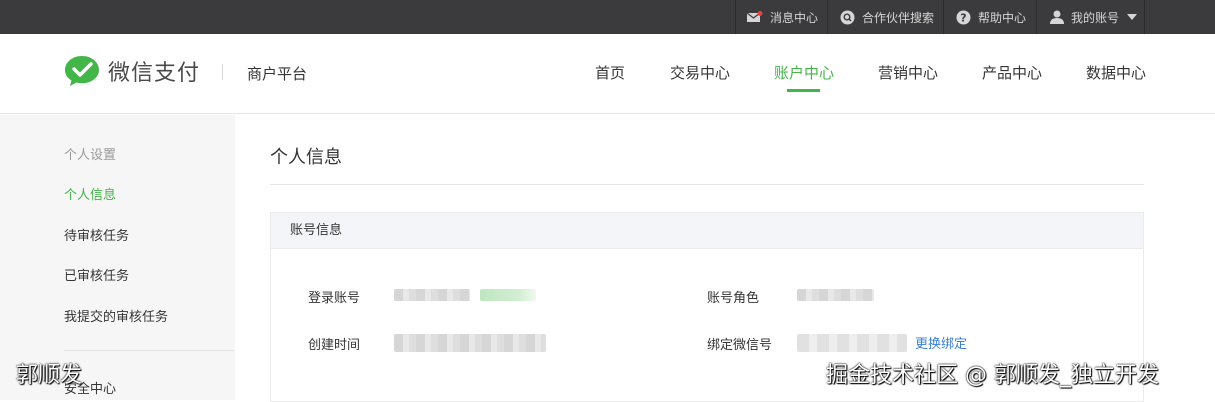 The width and height of the screenshot is (1215, 402). What do you see at coordinates (96, 234) in the screenshot?
I see `sidebar-item-pending-review: 待审核任务` at bounding box center [96, 234].